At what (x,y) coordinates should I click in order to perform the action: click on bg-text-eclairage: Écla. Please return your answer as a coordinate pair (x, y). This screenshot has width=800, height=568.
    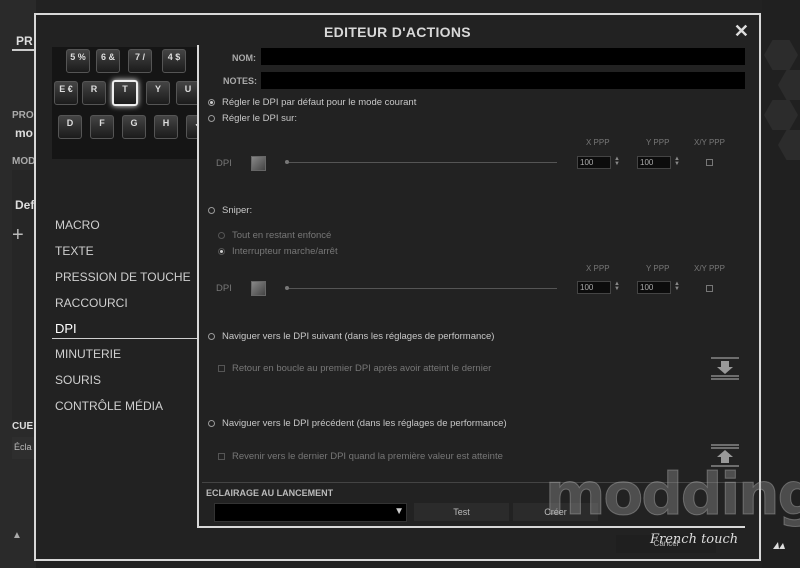
    Looking at the image, I should click on (23, 447).